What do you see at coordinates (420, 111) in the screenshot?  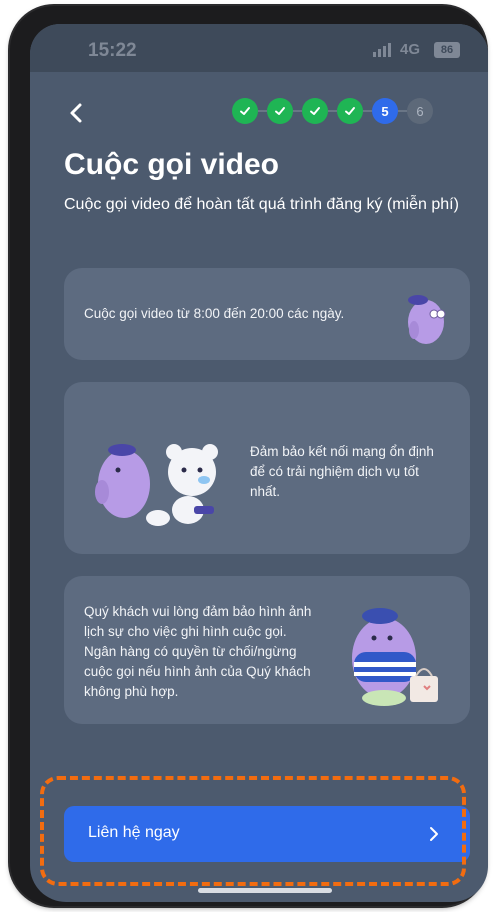 I see `step-6: 6` at bounding box center [420, 111].